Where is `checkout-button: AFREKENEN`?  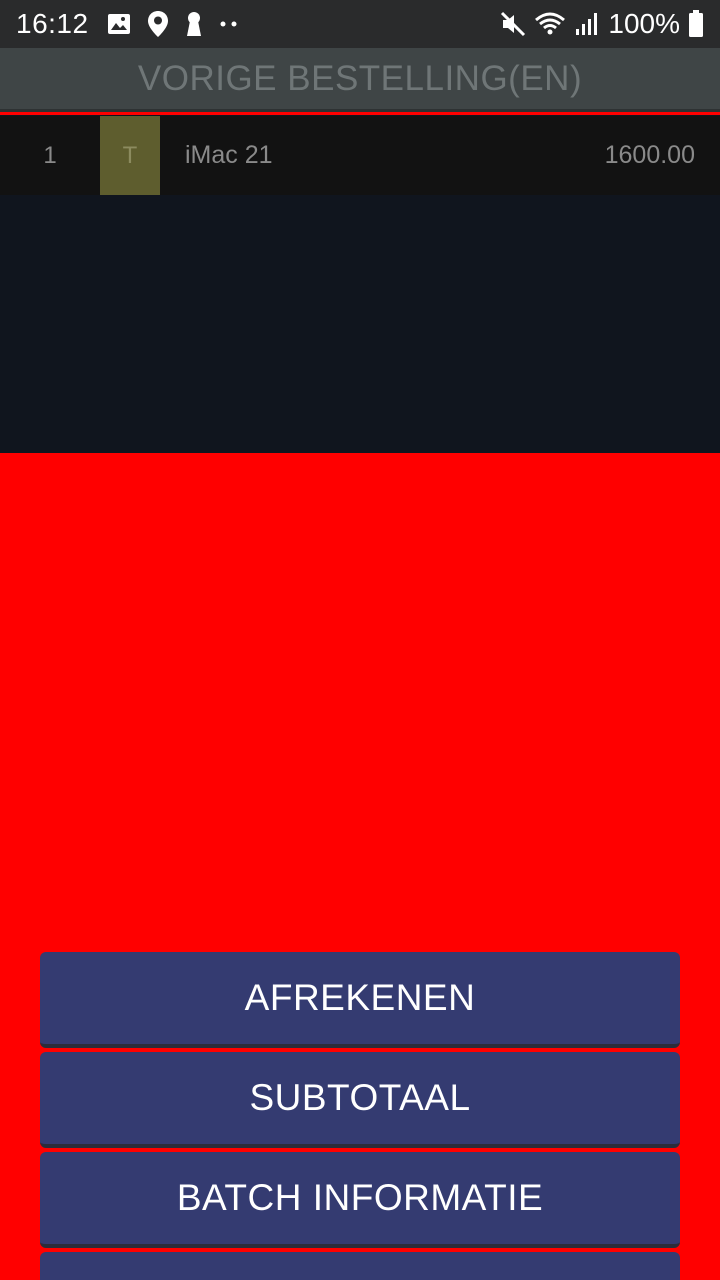 checkout-button: AFREKENEN is located at coordinates (360, 1000).